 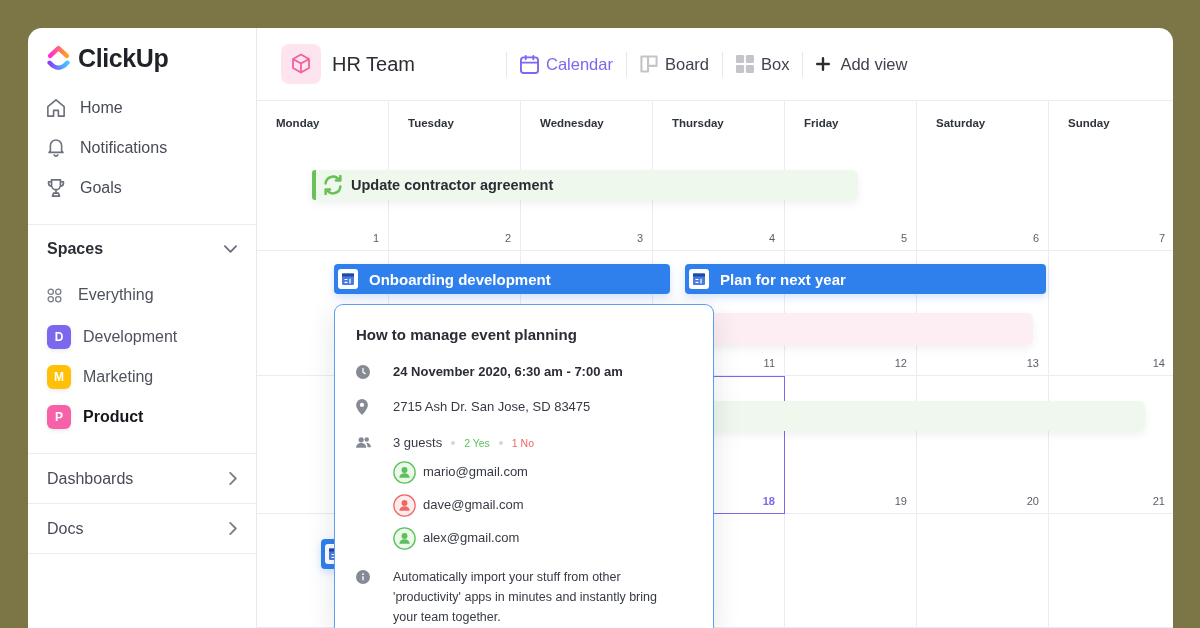 I want to click on people-icon, so click(x=363, y=442).